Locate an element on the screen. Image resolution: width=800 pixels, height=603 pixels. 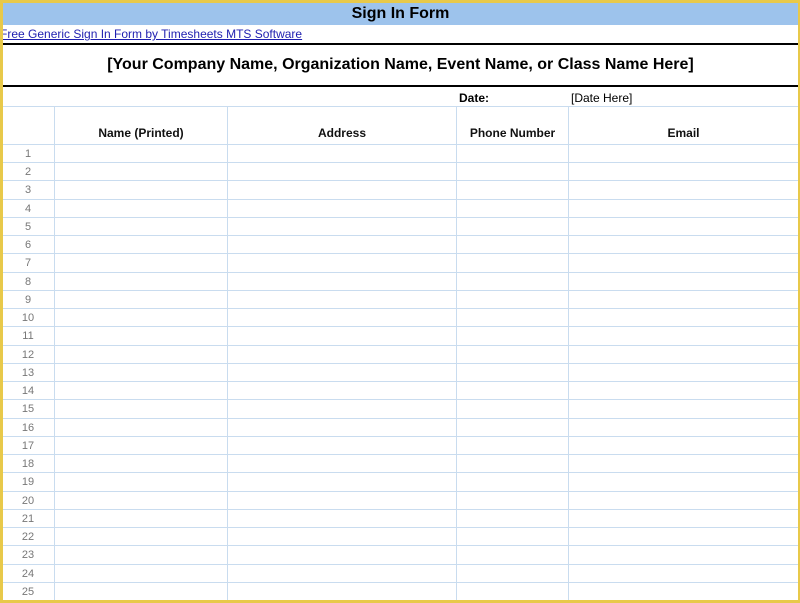
row-number: 20 is located at coordinates (28, 501).